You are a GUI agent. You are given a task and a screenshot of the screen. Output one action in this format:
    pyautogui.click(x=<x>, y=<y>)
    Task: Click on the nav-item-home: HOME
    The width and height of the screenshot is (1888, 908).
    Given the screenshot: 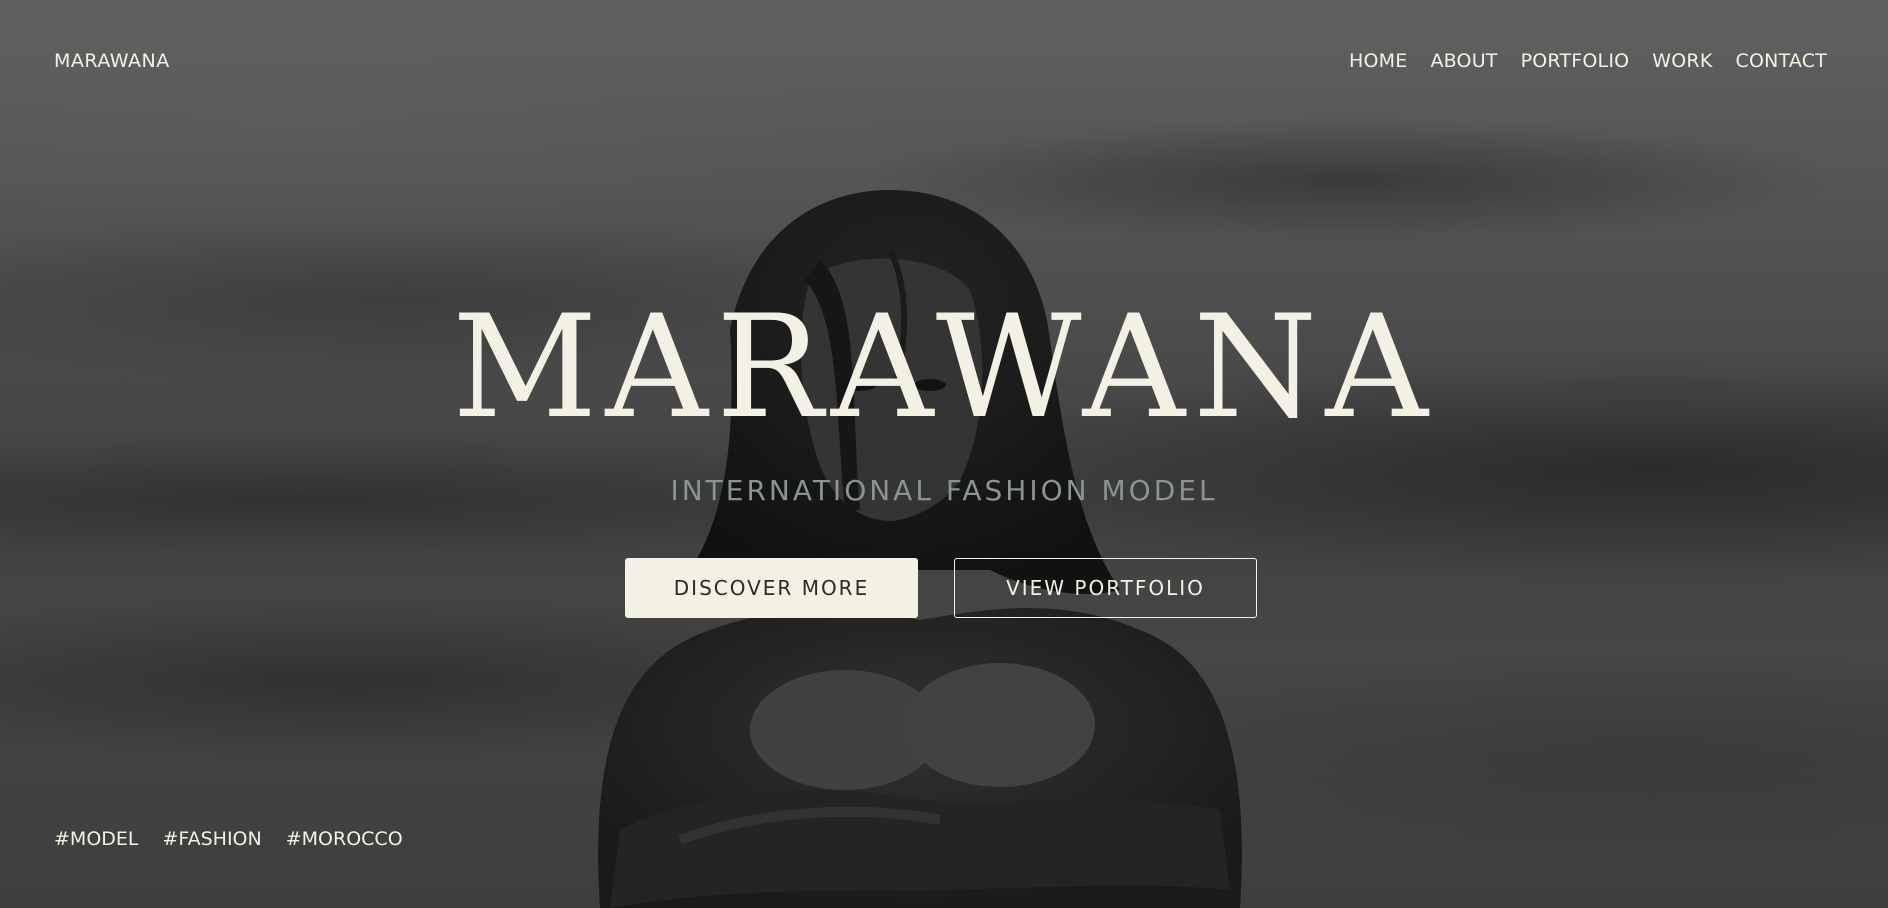 What is the action you would take?
    pyautogui.click(x=1378, y=61)
    